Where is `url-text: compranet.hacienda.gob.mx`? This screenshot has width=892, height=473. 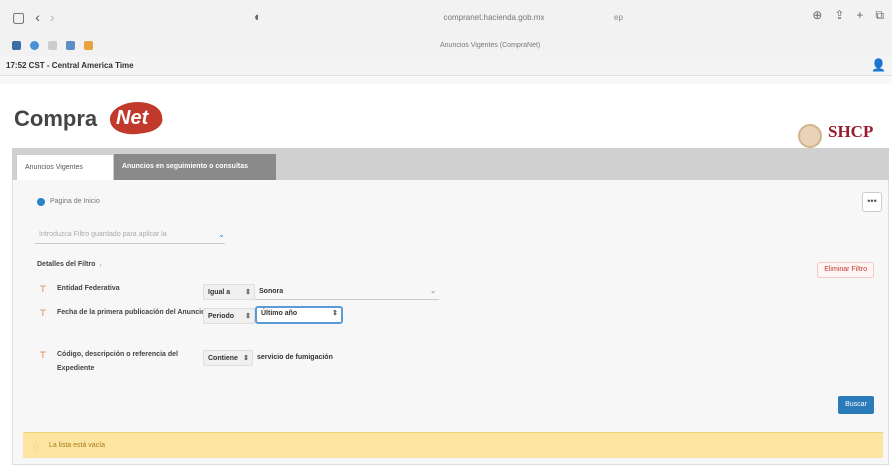
url-text: compranet.hacienda.gob.mx is located at coordinates (494, 17).